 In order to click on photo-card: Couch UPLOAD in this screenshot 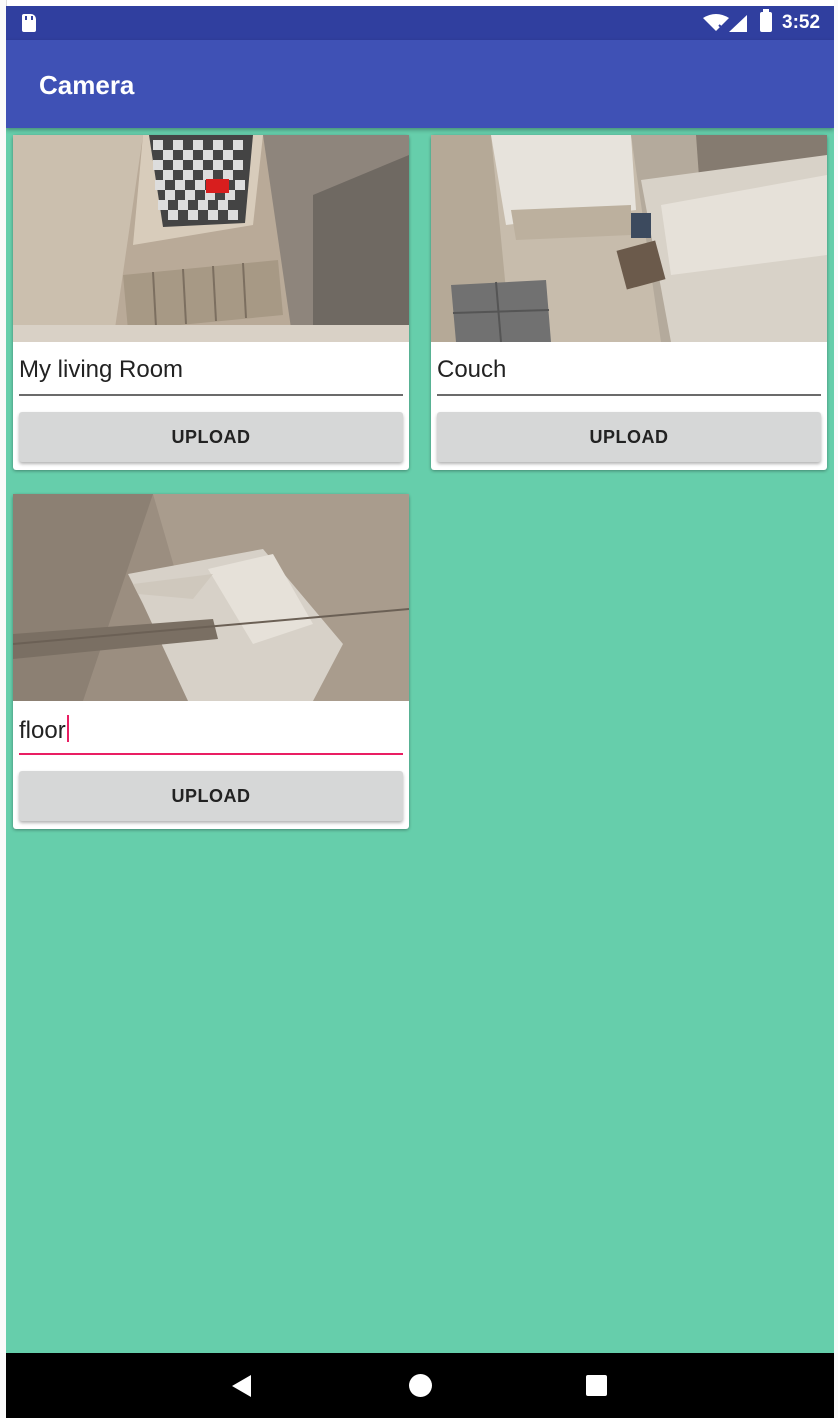, I will do `click(629, 302)`.